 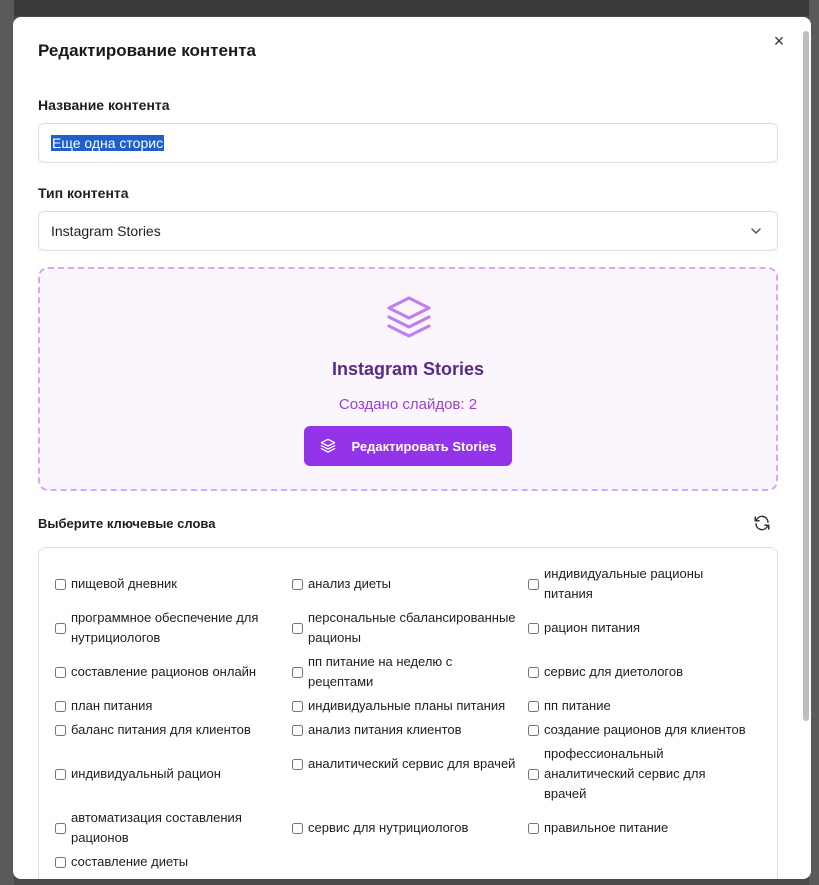 I want to click on stories-title: Instagram Stories, so click(x=408, y=369).